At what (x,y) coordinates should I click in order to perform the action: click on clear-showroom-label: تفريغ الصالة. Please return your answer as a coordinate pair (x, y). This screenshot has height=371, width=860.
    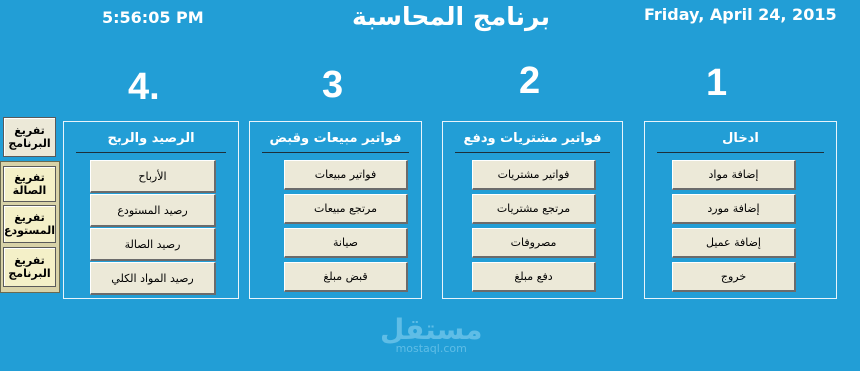
    Looking at the image, I should click on (29, 184).